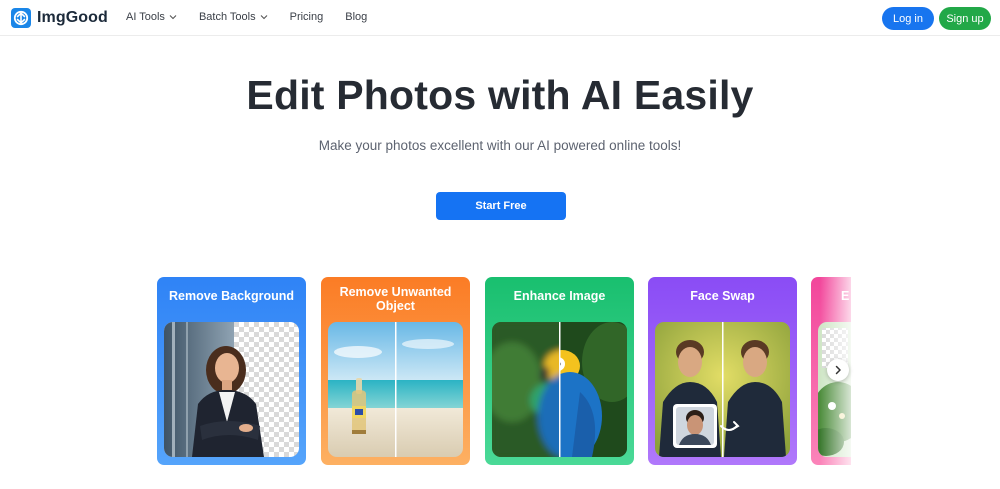 This screenshot has height=489, width=1000. I want to click on nav-item-ai-tools: AI Tools, so click(151, 17).